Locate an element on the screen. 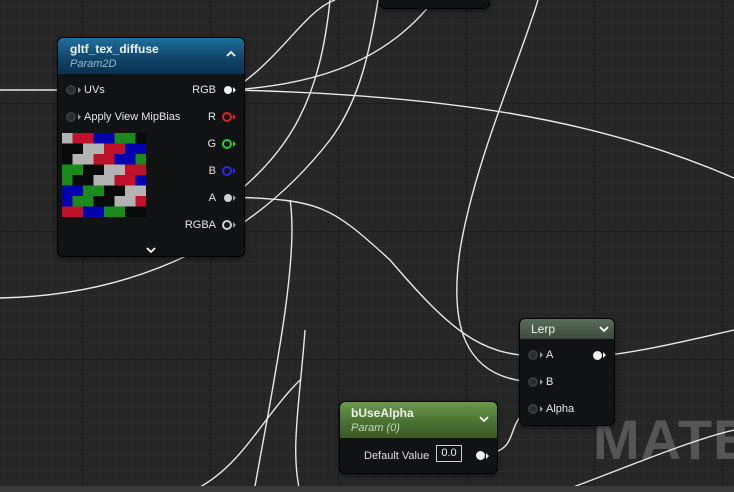  output-pin-r-icon is located at coordinates (227, 117).